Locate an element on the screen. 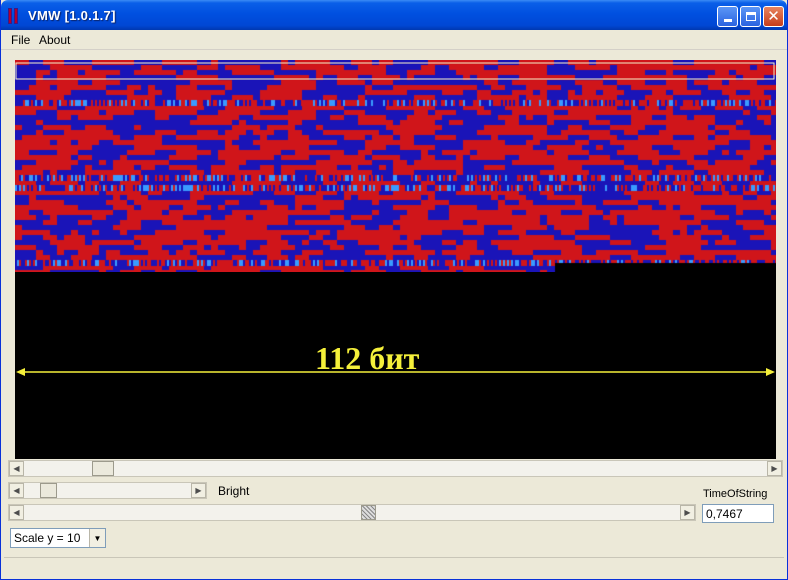  bright-label: Bright is located at coordinates (234, 491).